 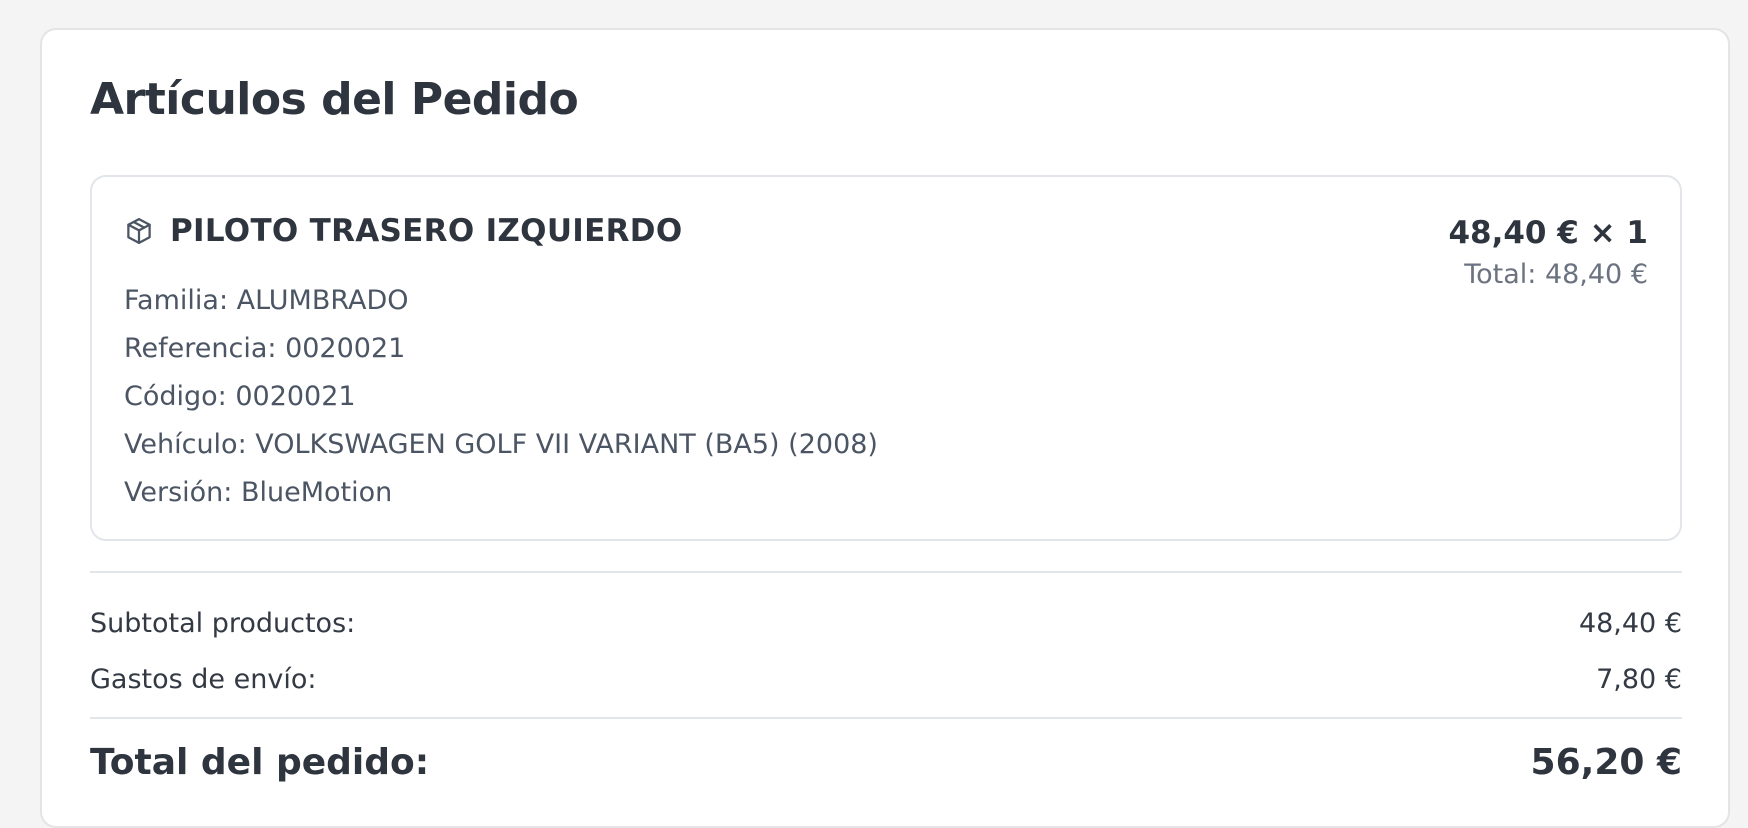 What do you see at coordinates (1556, 274) in the screenshot?
I see `item-line-total: Total: 48,40 €` at bounding box center [1556, 274].